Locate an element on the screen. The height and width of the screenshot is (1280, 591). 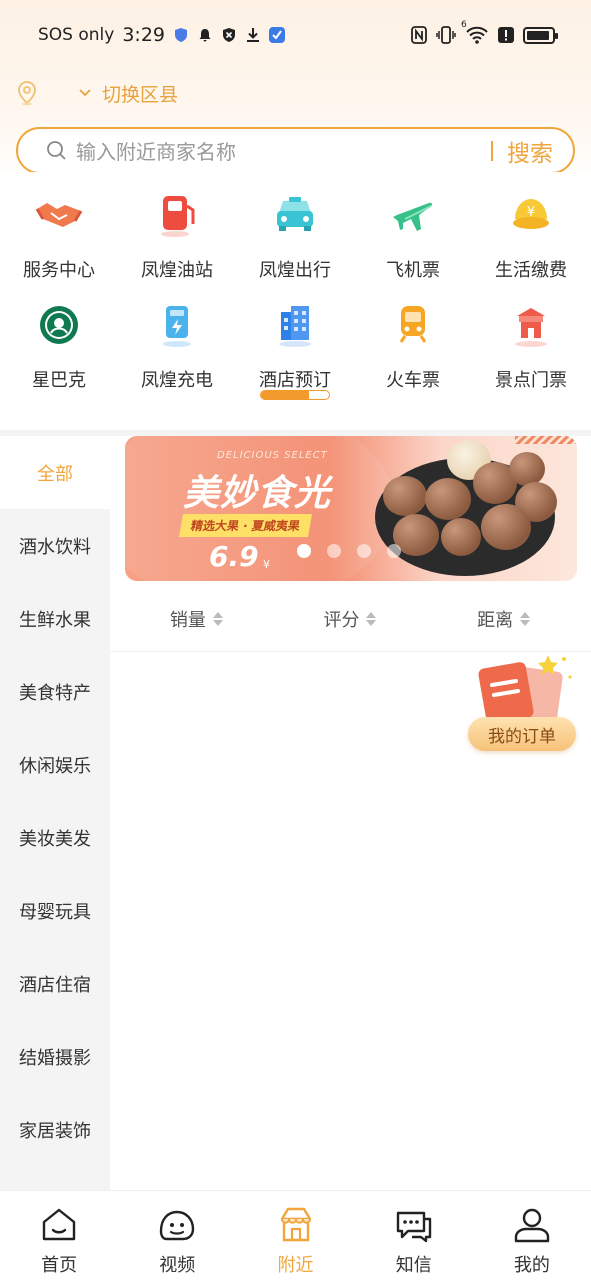
district-switch: 切换区县 is located at coordinates (128, 93).